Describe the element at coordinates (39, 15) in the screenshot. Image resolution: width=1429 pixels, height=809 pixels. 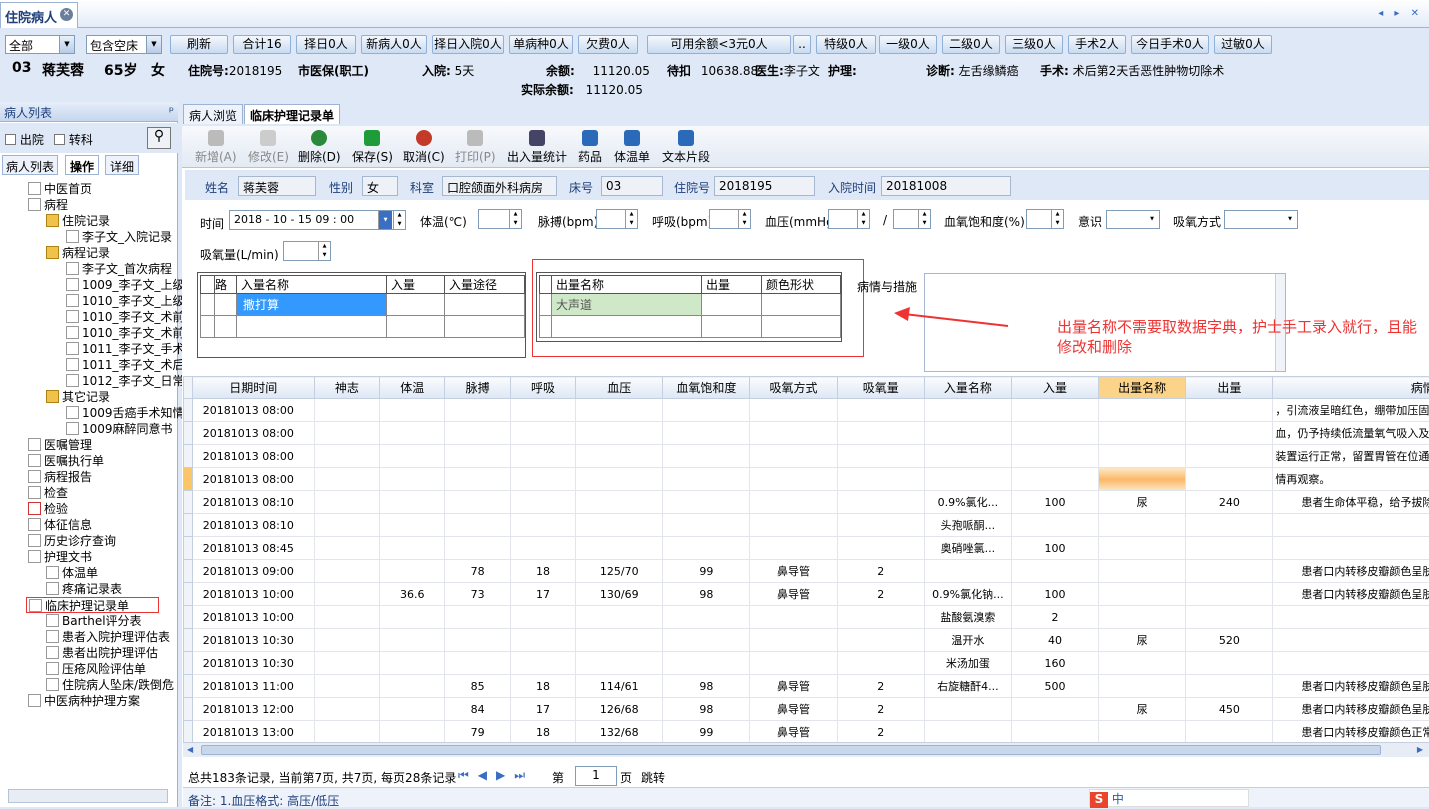
I see `window-tab: 住院病人✕` at that location.